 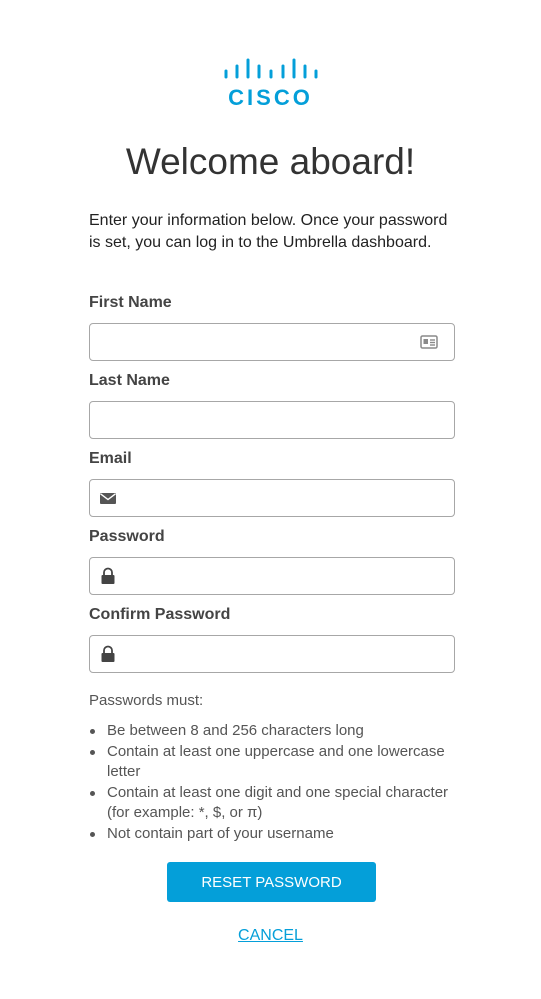 I want to click on envelope-icon, so click(x=108, y=498).